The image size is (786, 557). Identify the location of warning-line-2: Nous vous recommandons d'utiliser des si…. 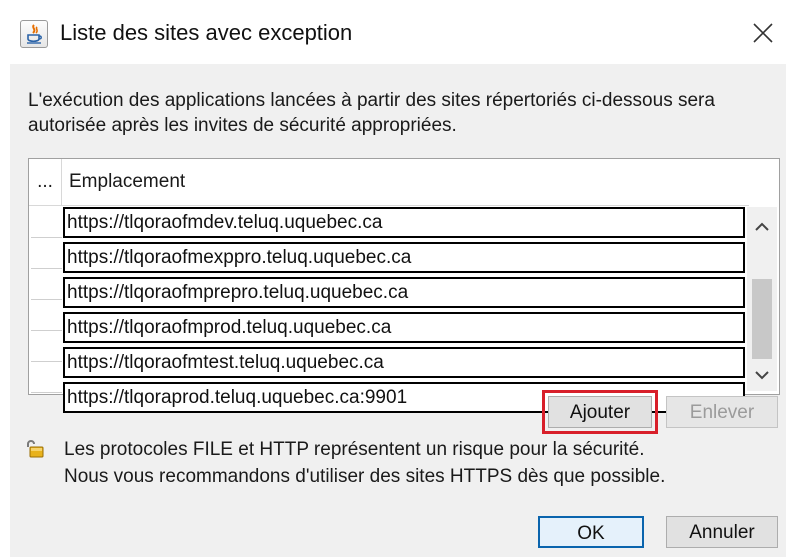
(365, 476).